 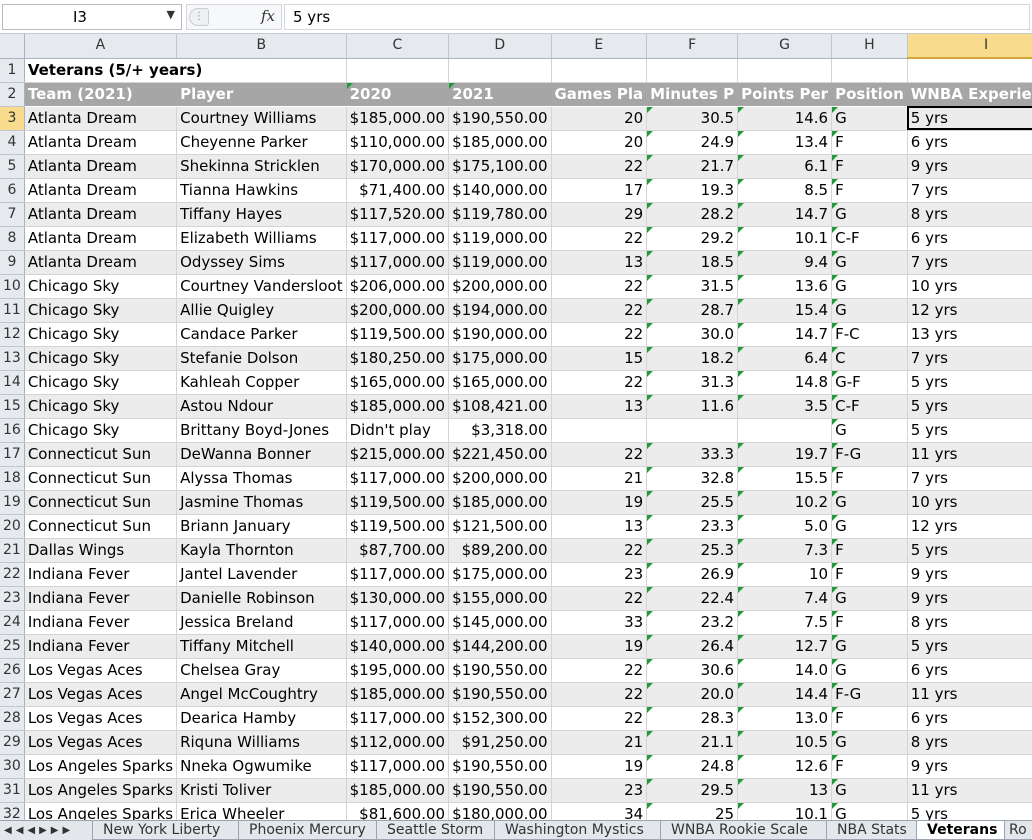 I want to click on cell, so click(x=692, y=430).